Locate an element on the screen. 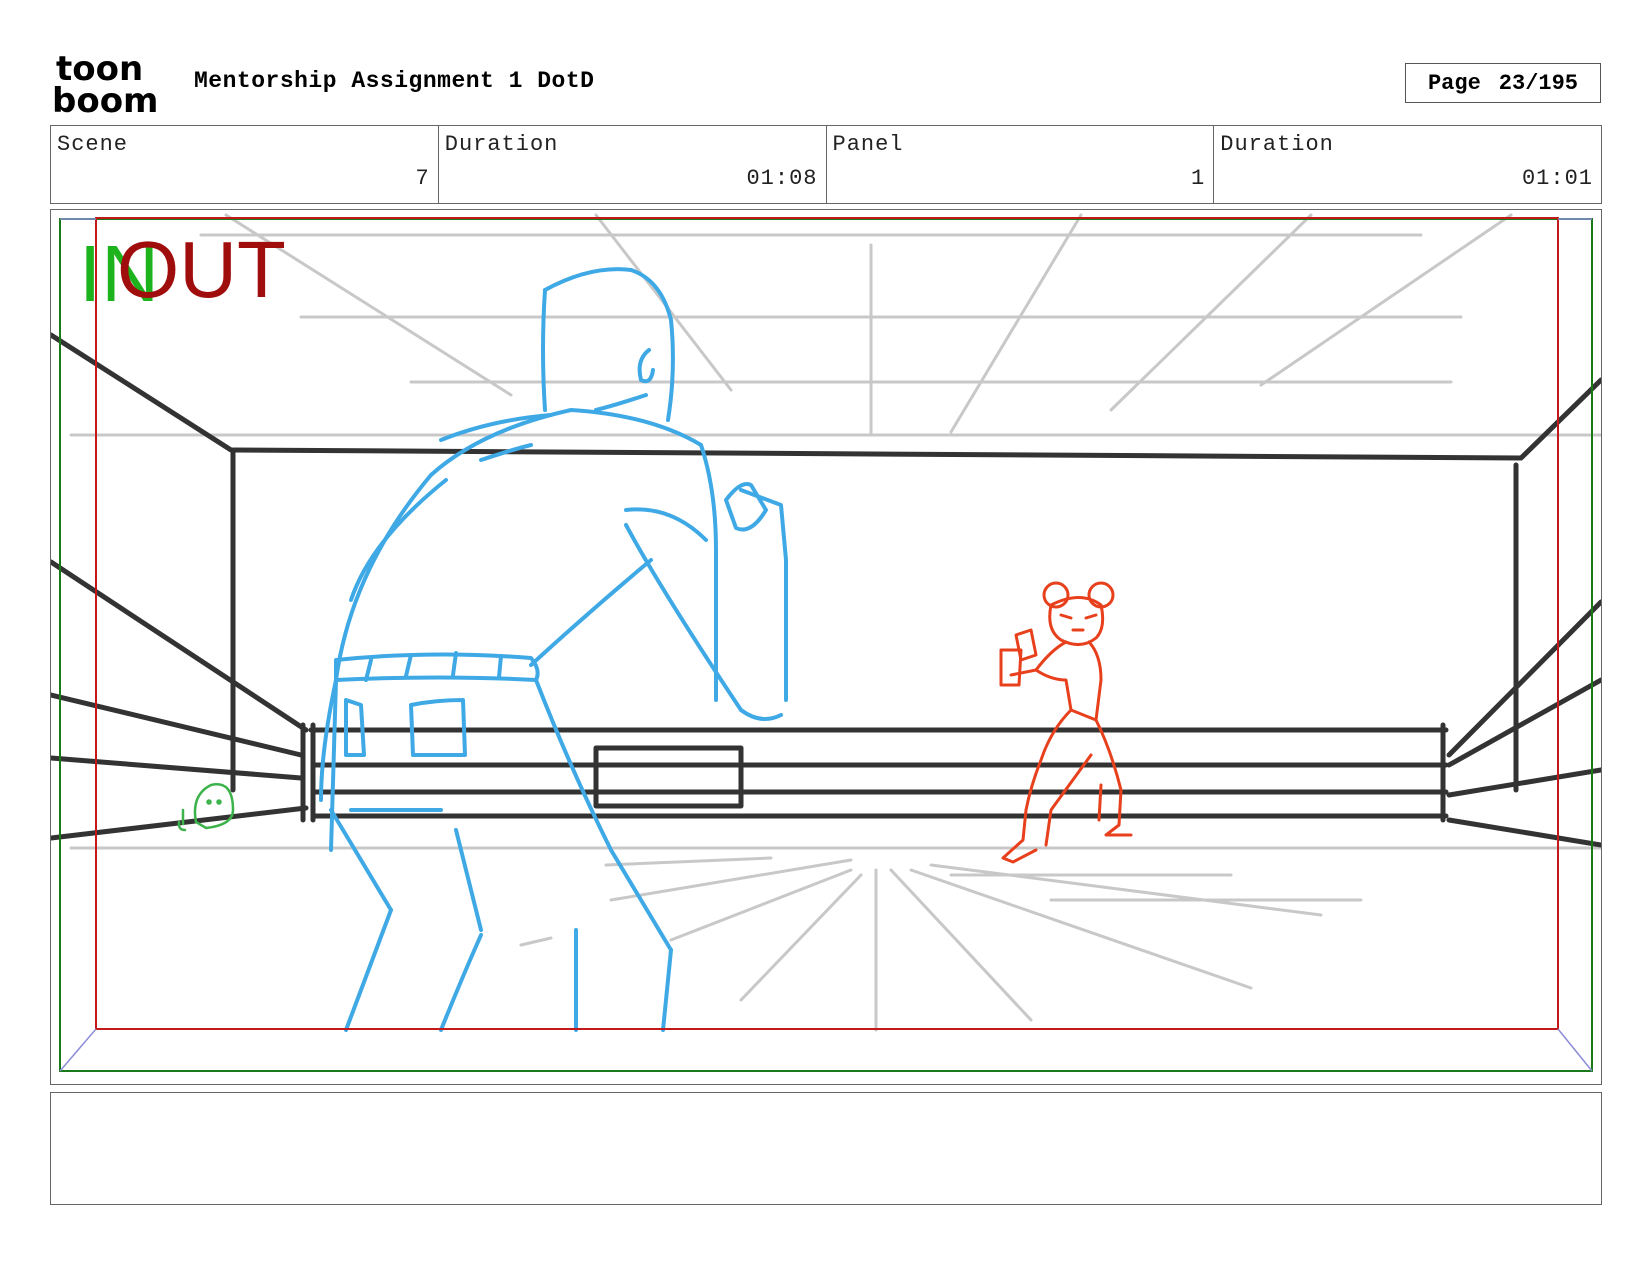  page-number: 23/195 is located at coordinates (1538, 83).